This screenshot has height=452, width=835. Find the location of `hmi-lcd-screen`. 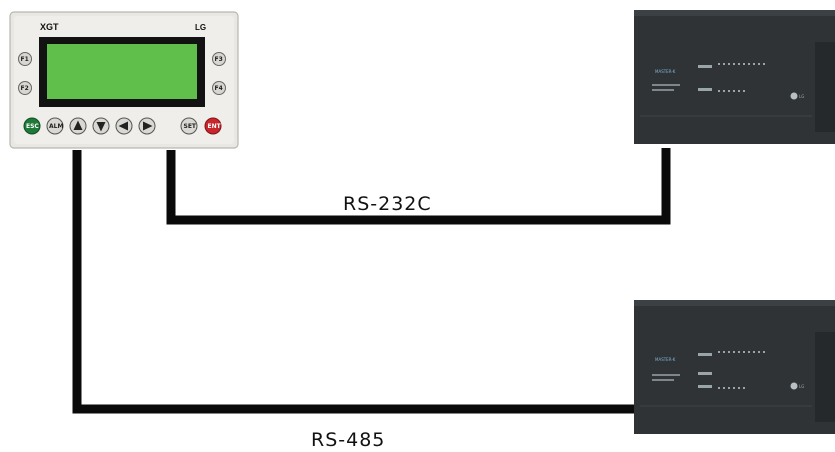

hmi-lcd-screen is located at coordinates (122, 71).